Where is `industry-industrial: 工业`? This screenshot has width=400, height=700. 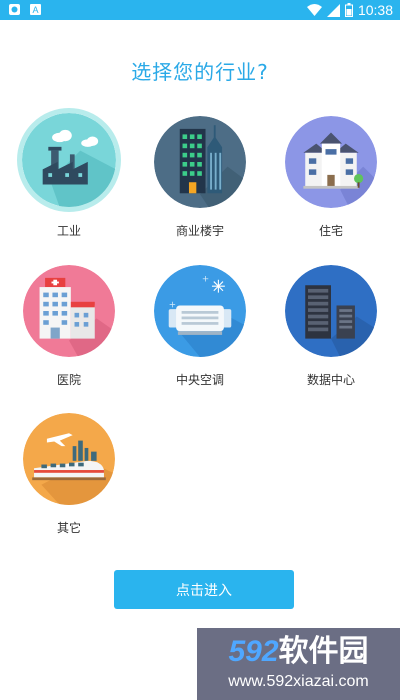
industry-industrial: 工业 is located at coordinates (69, 173).